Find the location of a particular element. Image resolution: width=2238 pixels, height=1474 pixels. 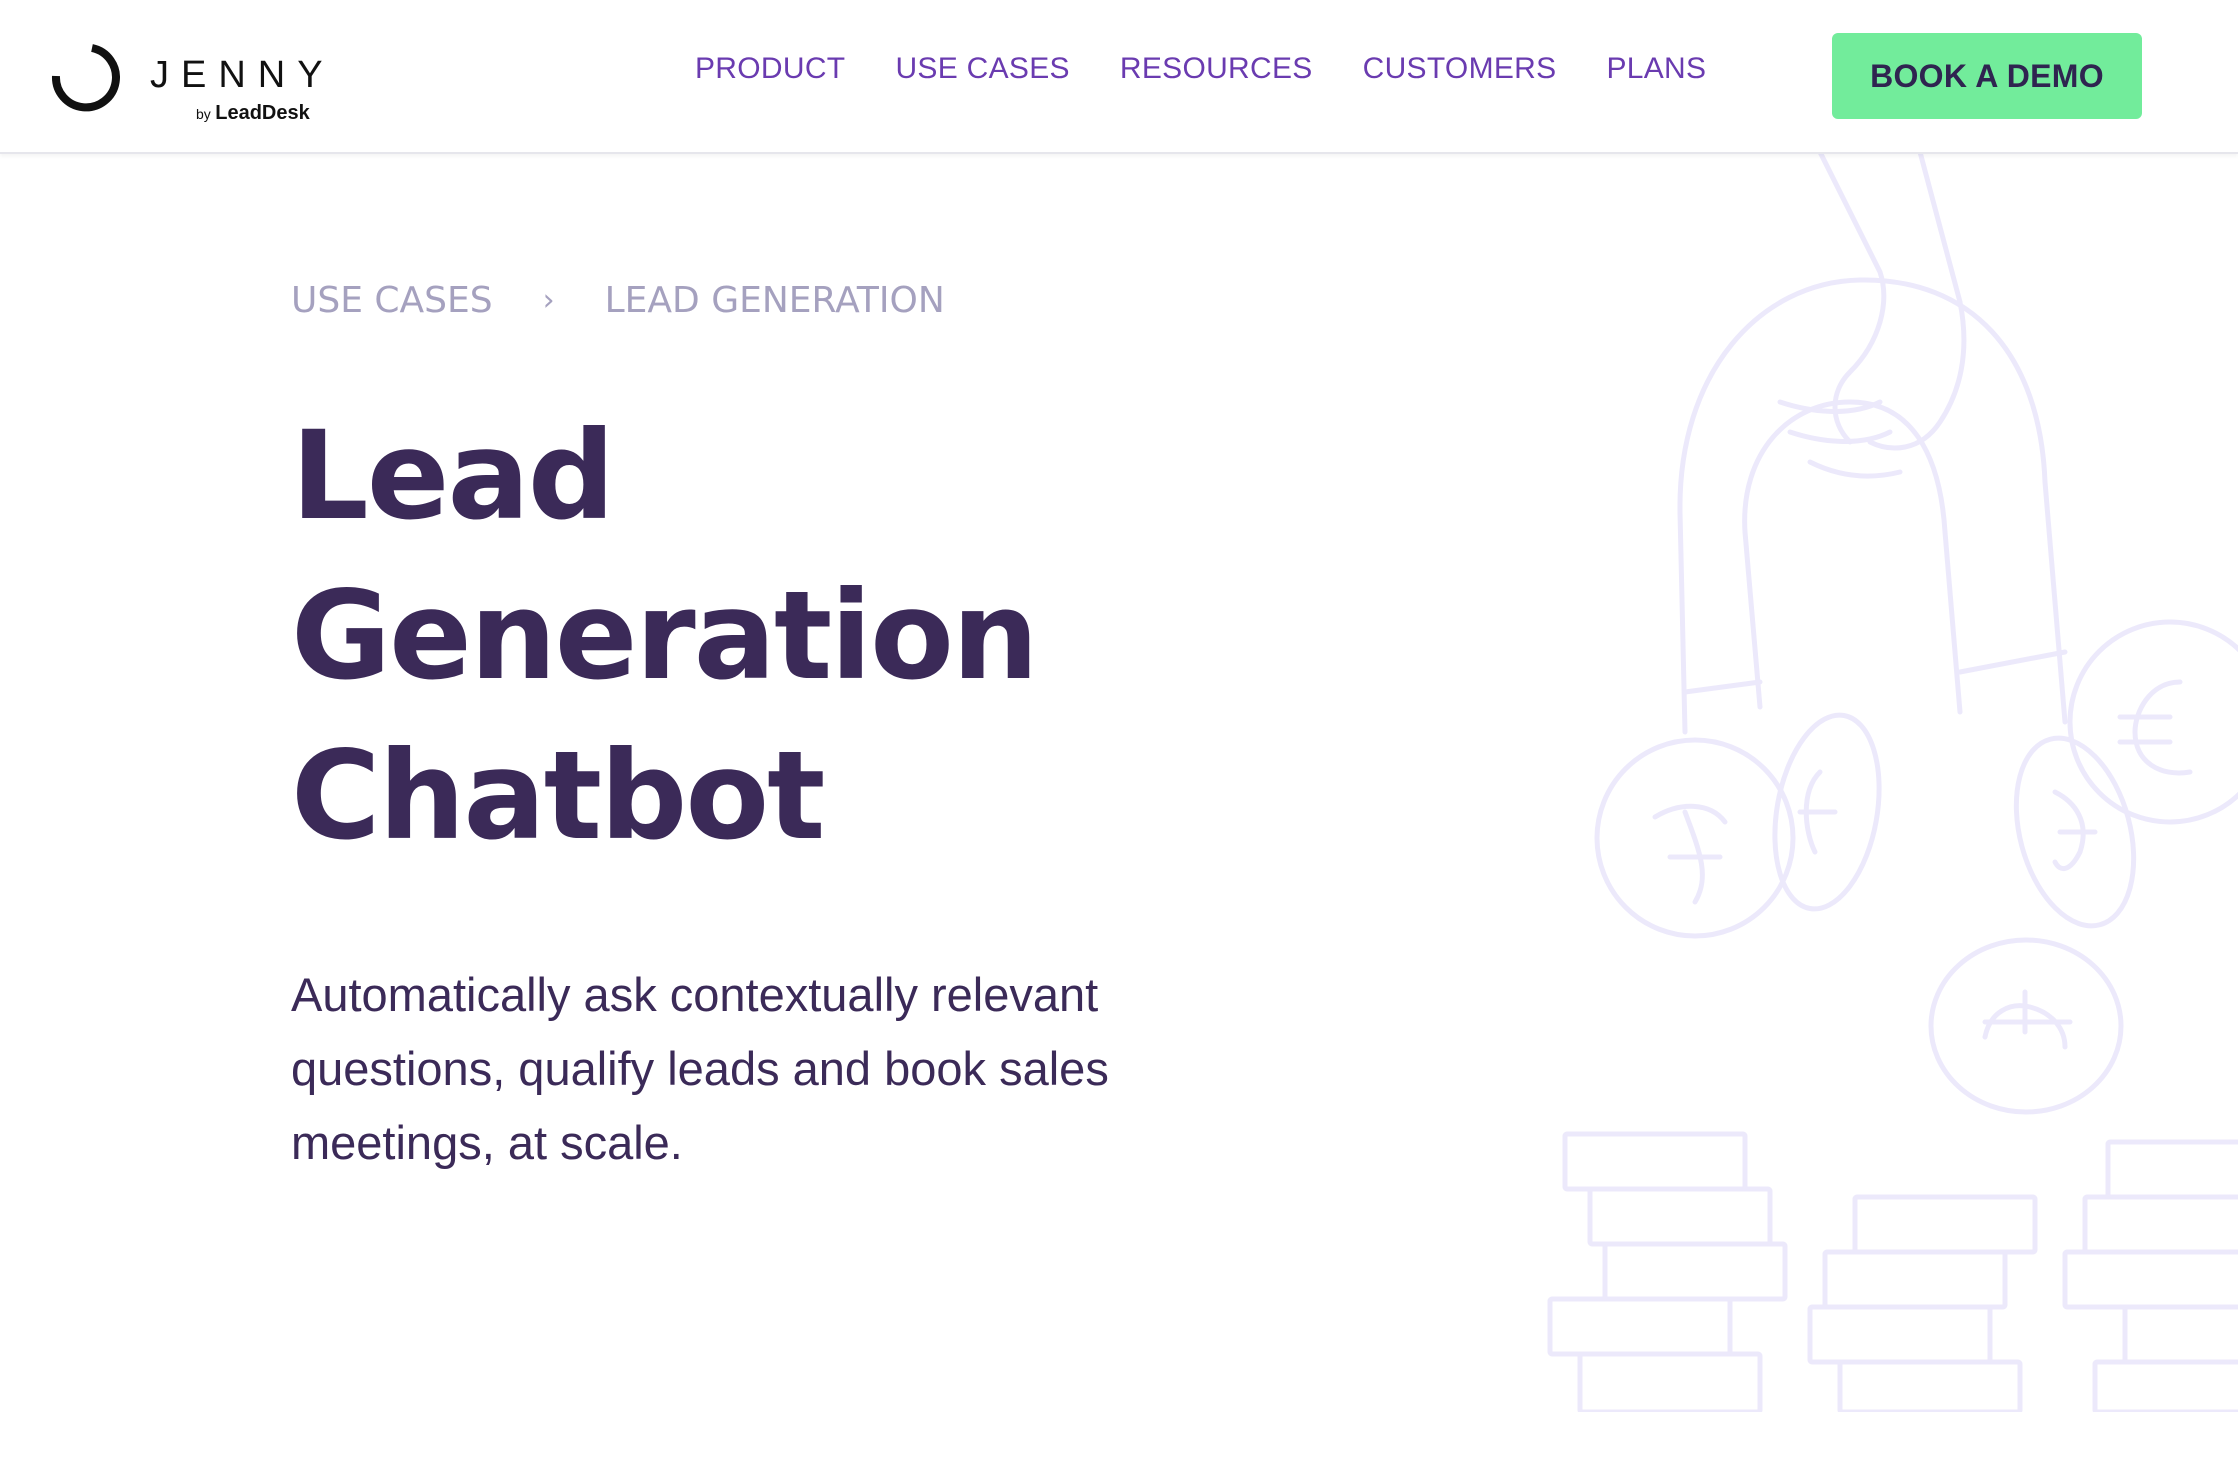

nav-item-product: PRODUCT is located at coordinates (770, 69).